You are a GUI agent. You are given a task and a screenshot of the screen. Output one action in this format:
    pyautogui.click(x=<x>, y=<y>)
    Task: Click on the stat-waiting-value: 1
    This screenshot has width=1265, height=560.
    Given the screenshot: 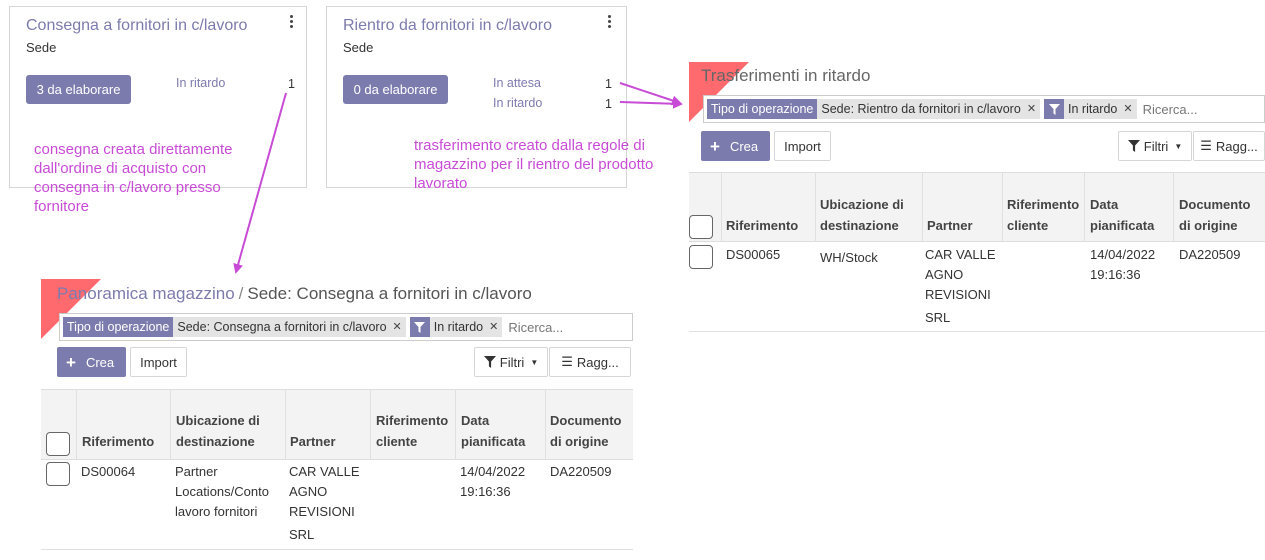 What is the action you would take?
    pyautogui.click(x=608, y=84)
    